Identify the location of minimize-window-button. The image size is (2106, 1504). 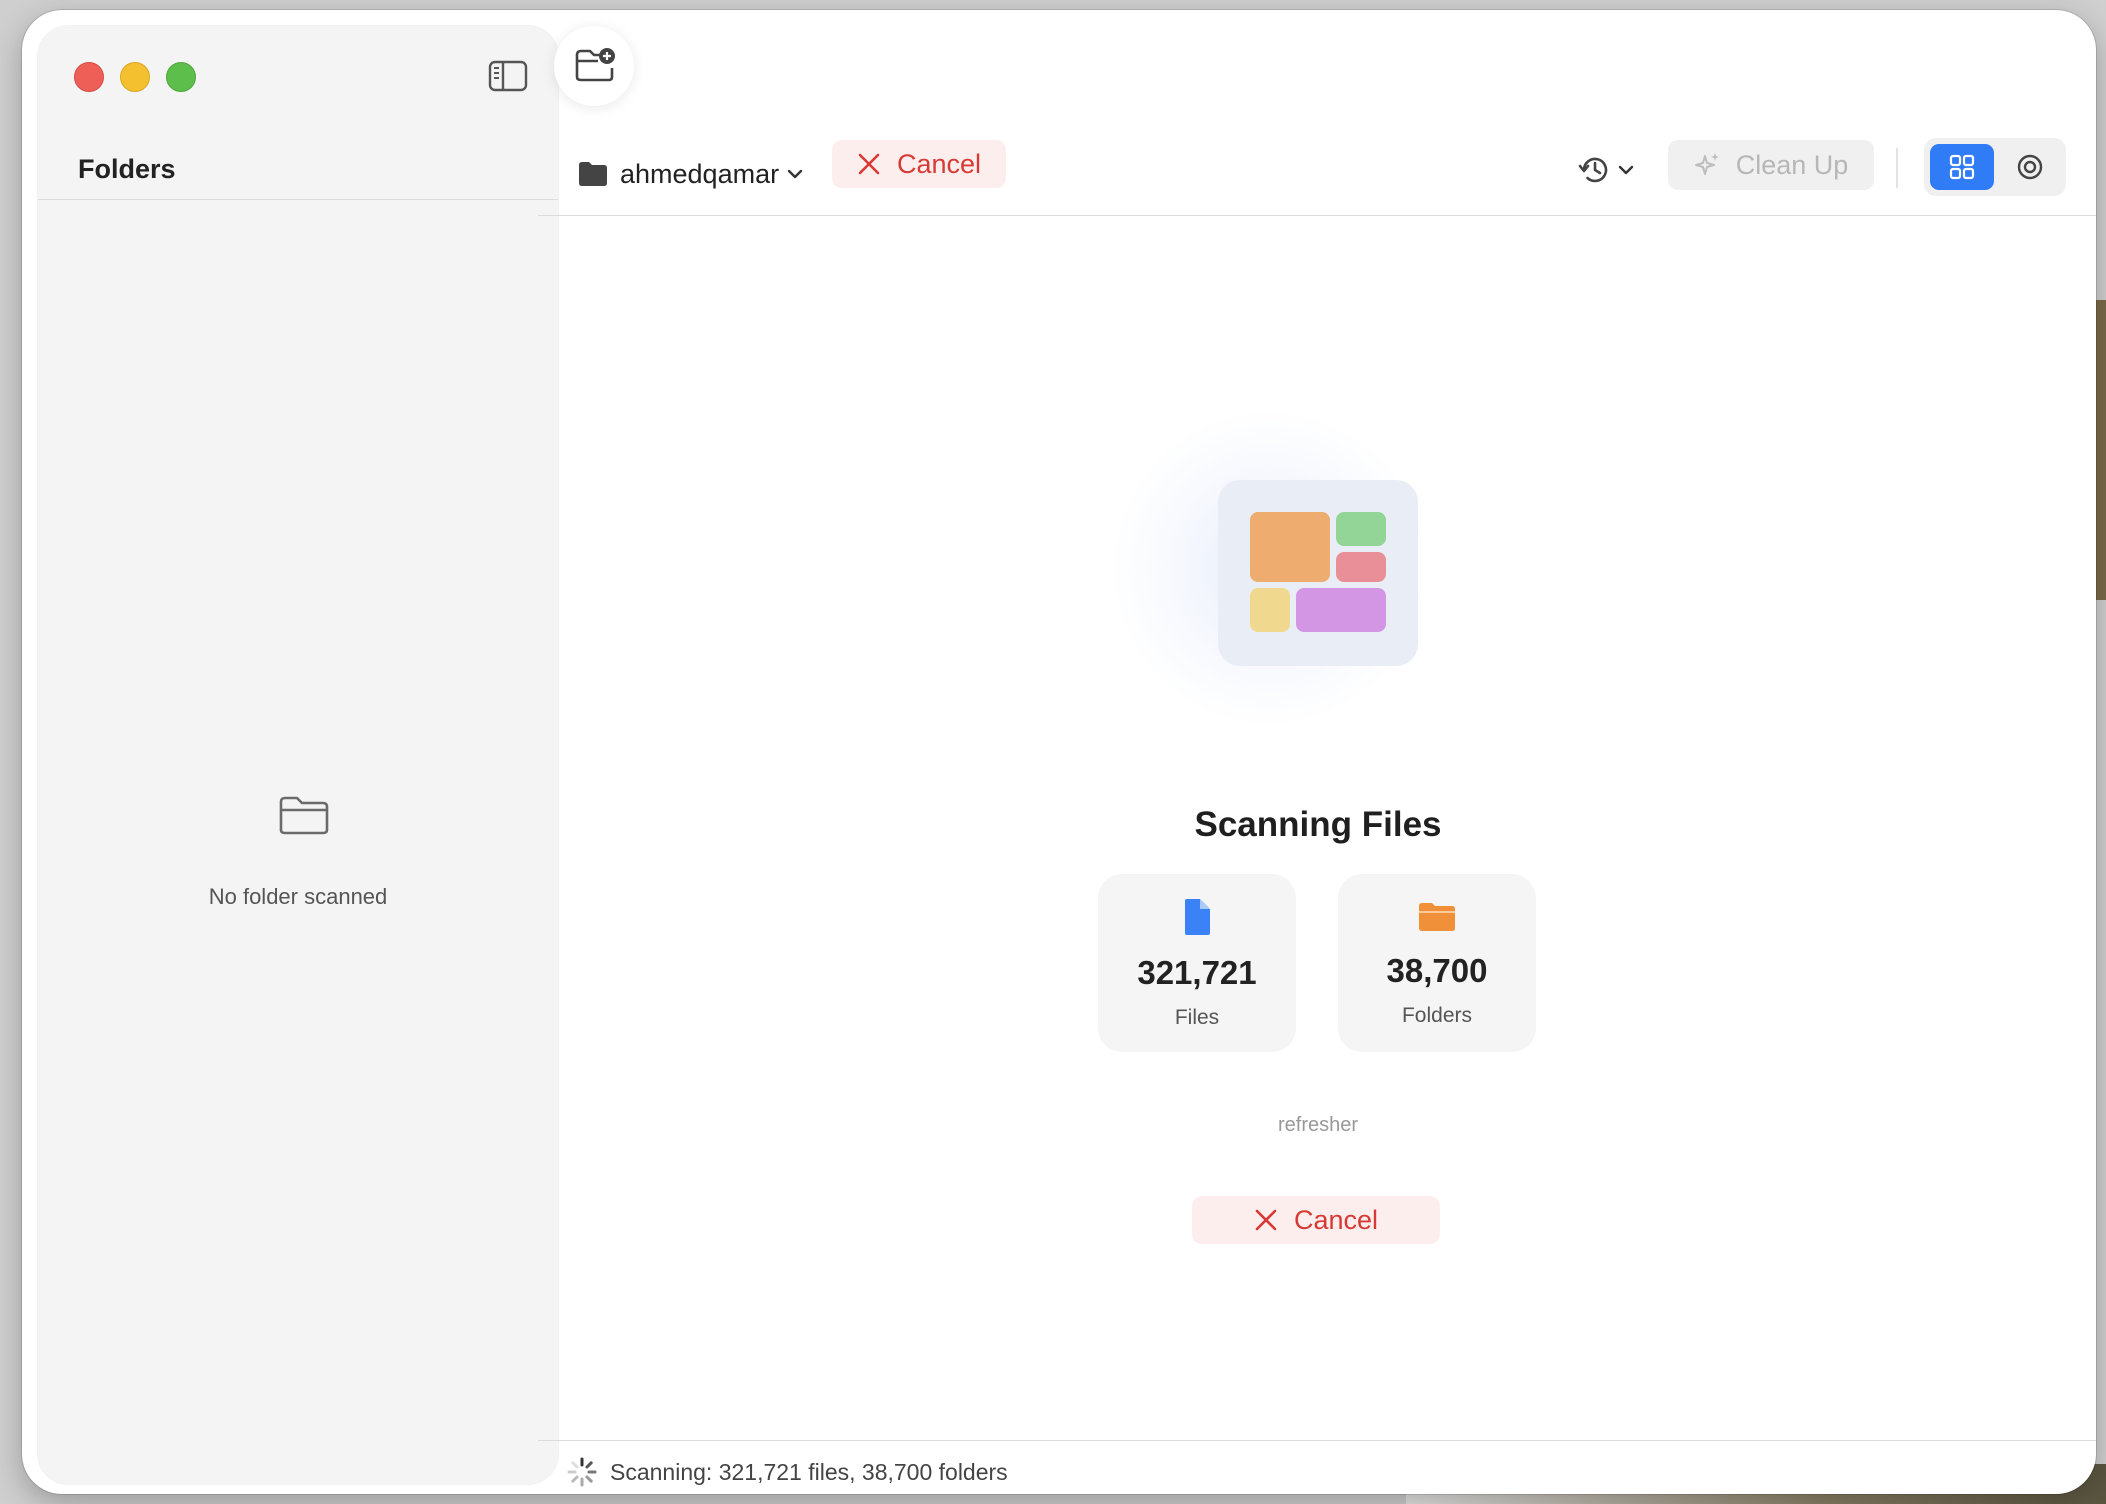
(135, 77).